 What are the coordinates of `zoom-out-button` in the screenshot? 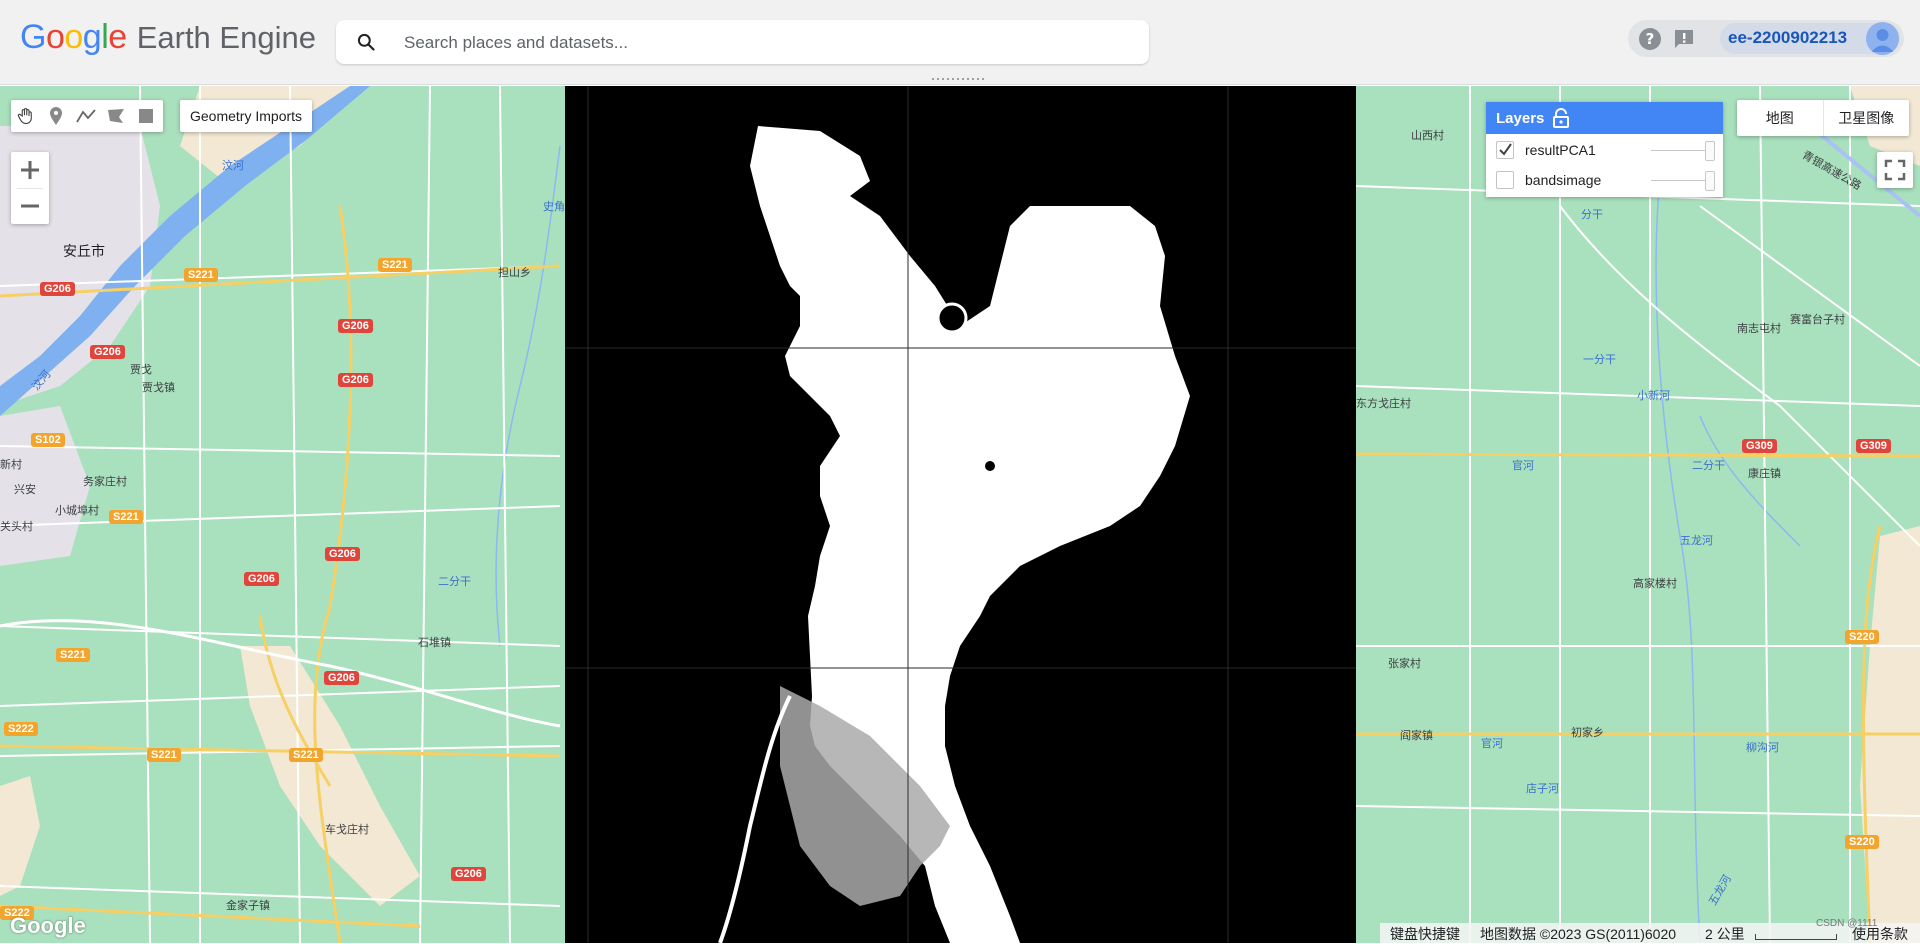 It's located at (30, 205).